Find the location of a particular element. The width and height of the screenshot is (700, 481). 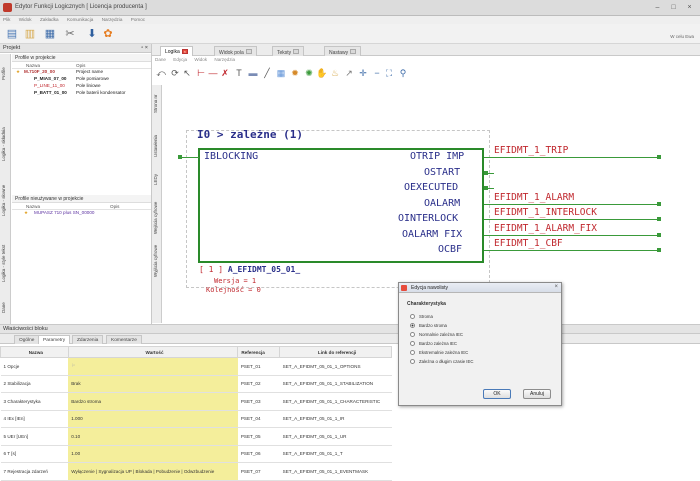

text-icon: T is located at coordinates (239, 73).